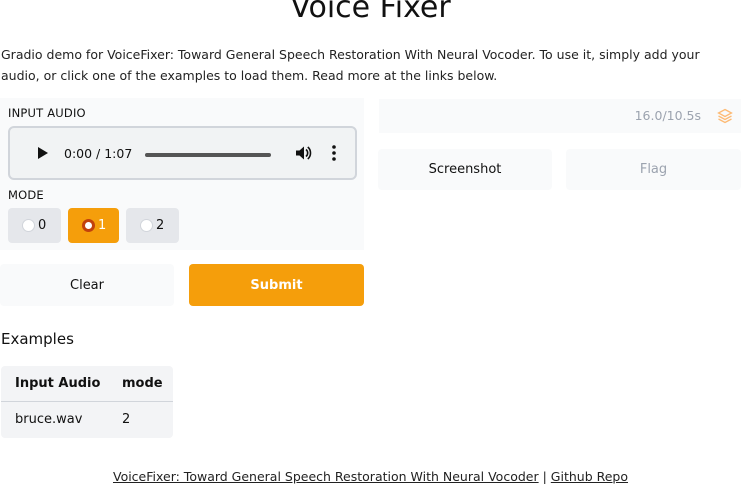  I want to click on mode-option-0: 0, so click(34, 225).